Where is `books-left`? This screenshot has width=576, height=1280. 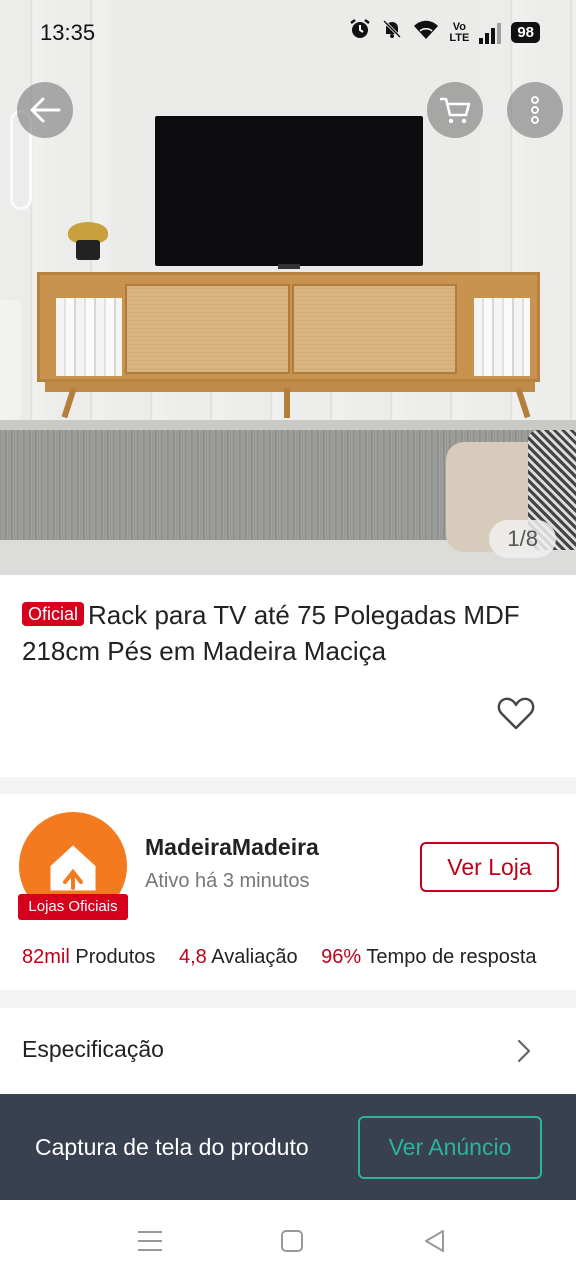
books-left is located at coordinates (89, 337).